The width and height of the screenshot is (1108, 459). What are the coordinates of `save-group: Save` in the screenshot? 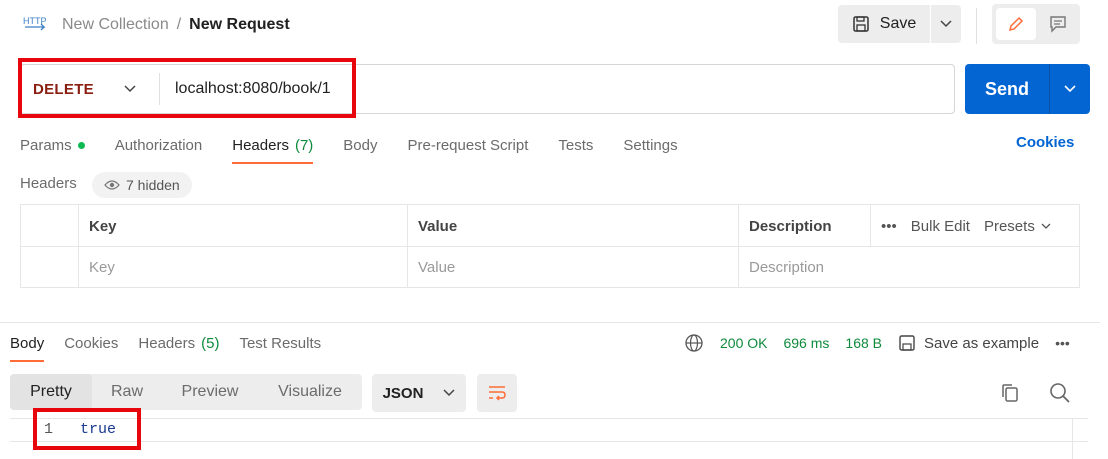 It's located at (899, 24).